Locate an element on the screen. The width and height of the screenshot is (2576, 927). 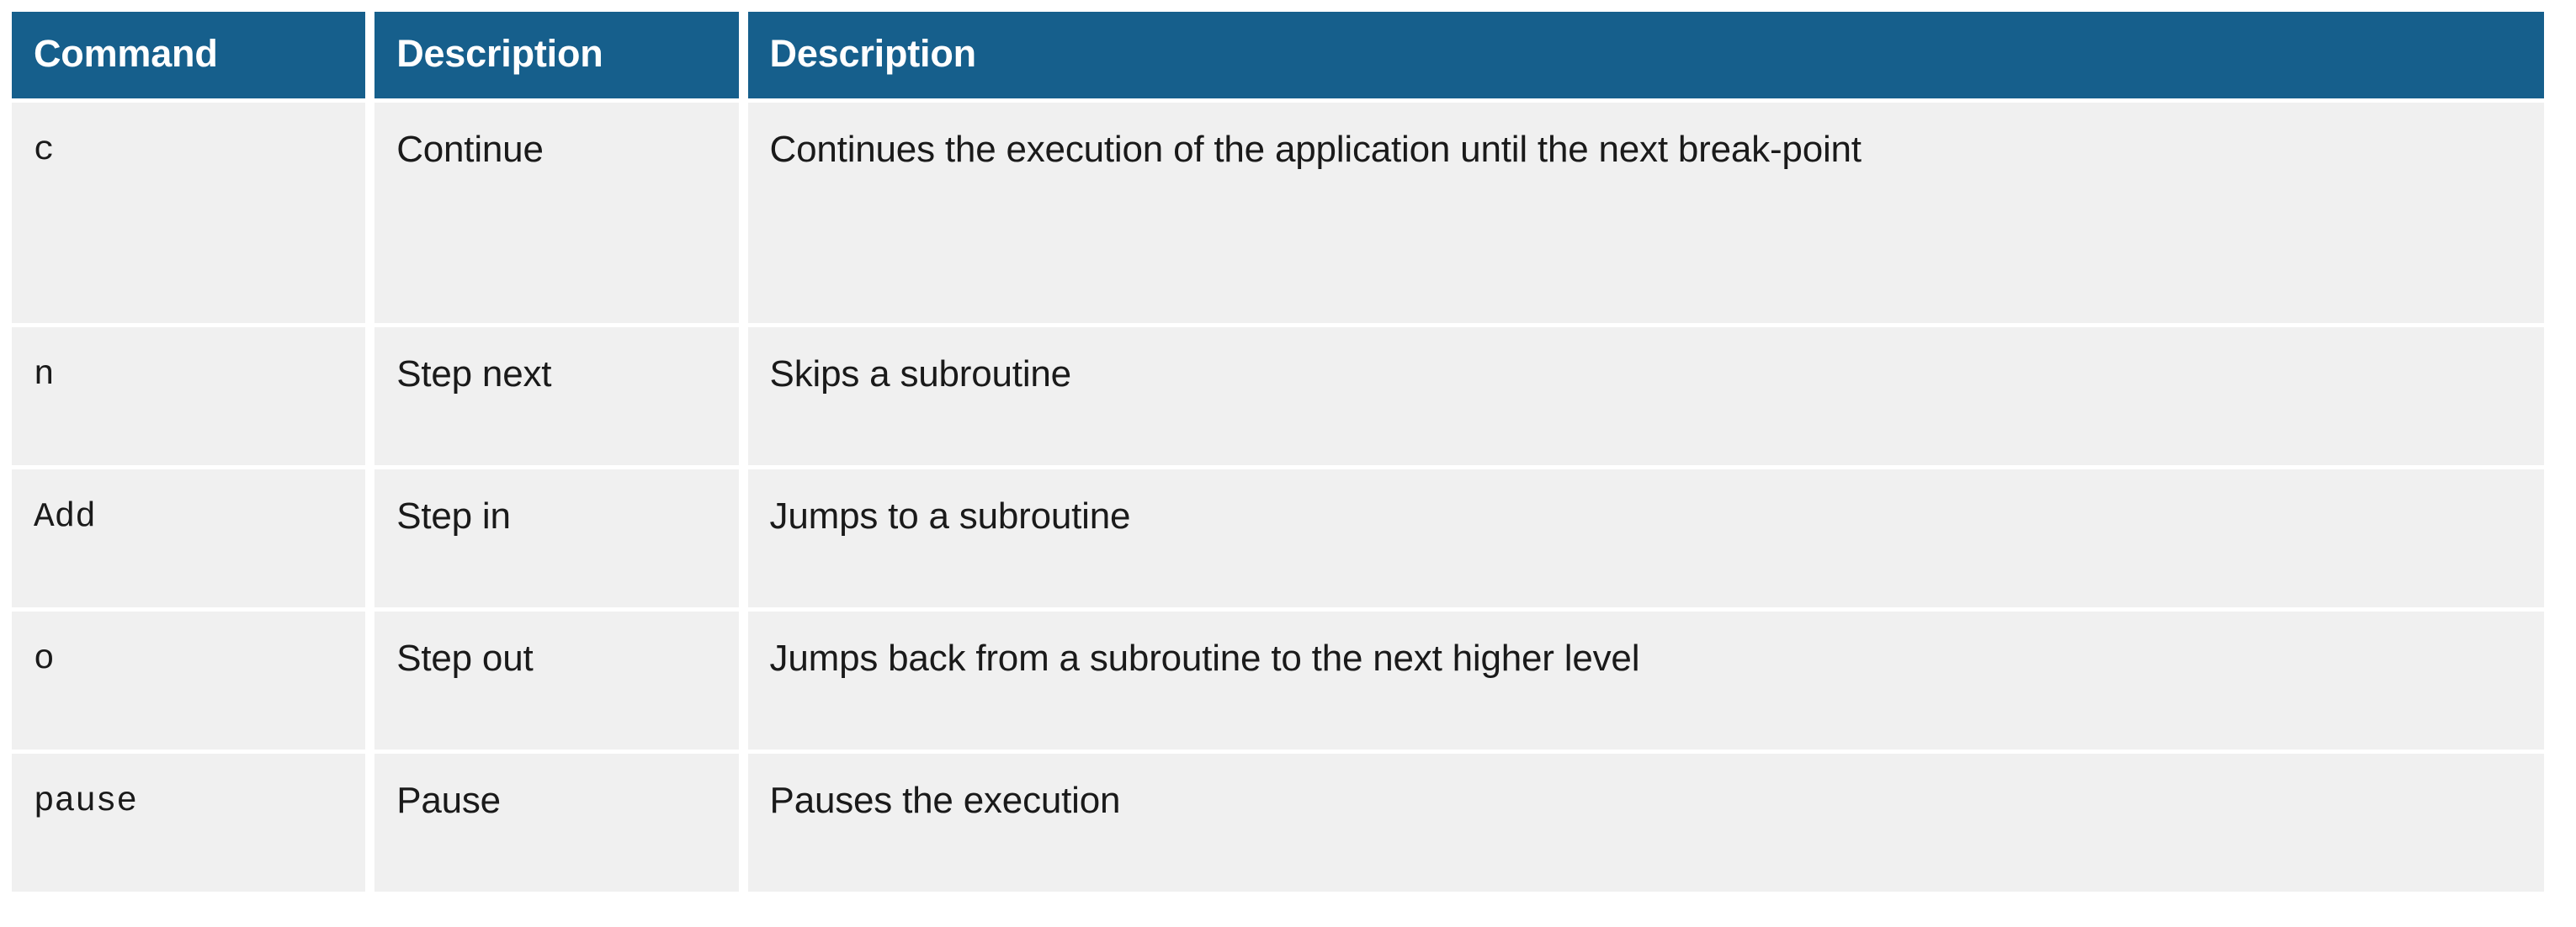
cell-description-short: Step out is located at coordinates (556, 681).